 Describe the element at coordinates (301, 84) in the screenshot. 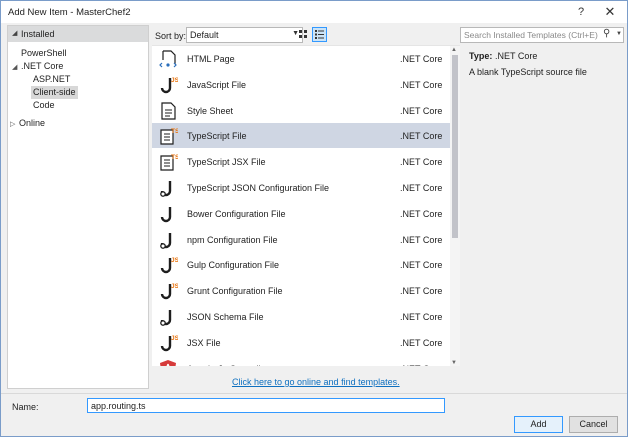

I see `template-row: JS JavaScript File .NET Core` at that location.